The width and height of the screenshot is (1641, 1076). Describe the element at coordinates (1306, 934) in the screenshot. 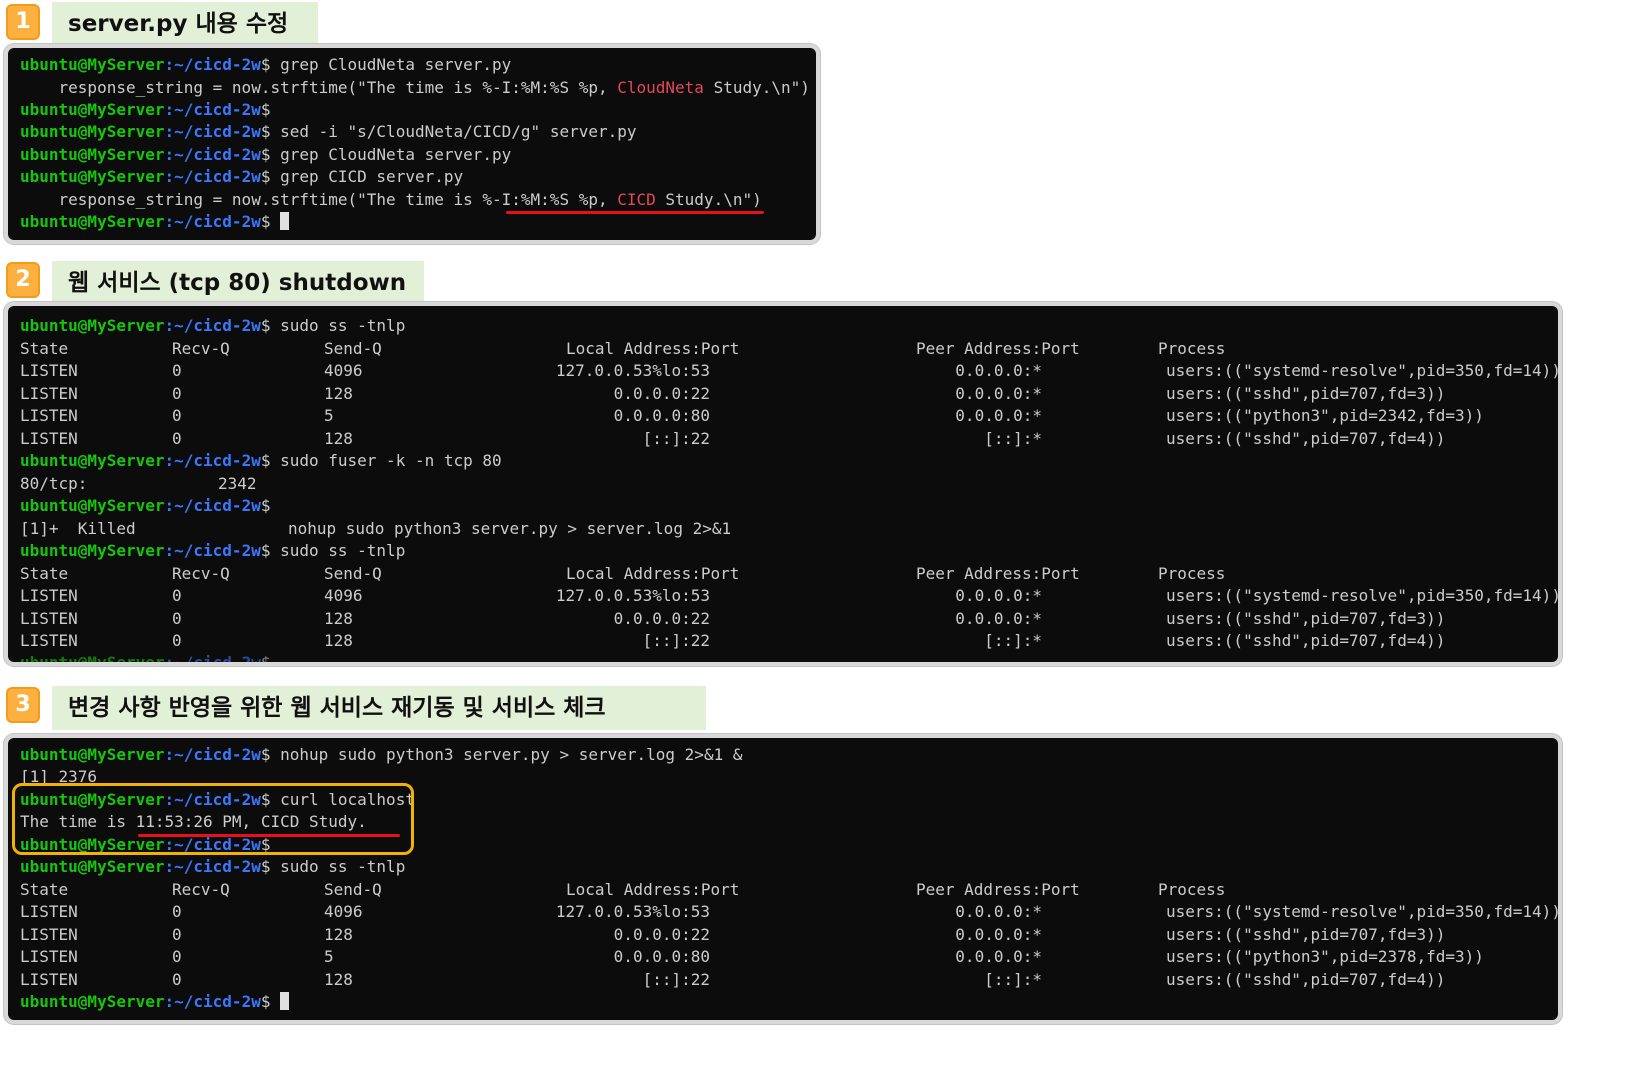

I see `ss-process-cell: users:(("sshd",pid=707,fd=3))` at that location.